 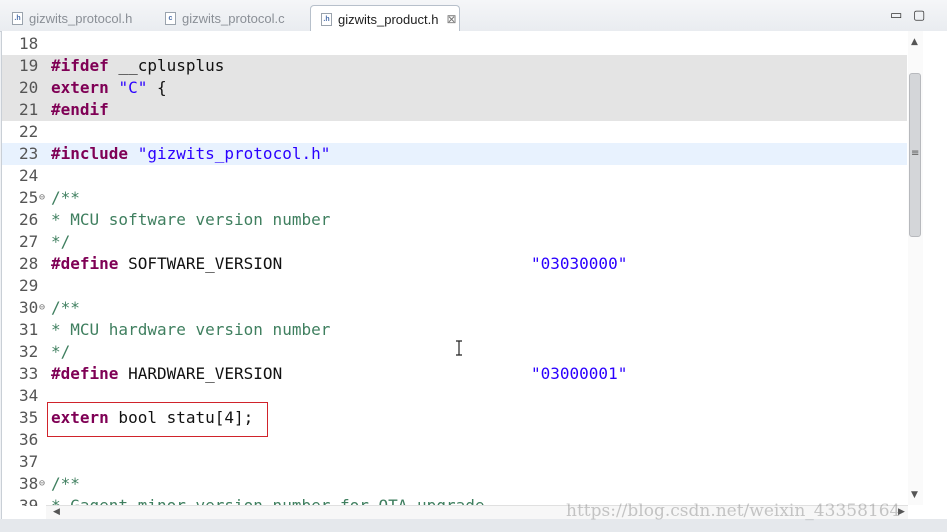 I want to click on code-line: 31 * MCU hardware version number, so click(x=454, y=330).